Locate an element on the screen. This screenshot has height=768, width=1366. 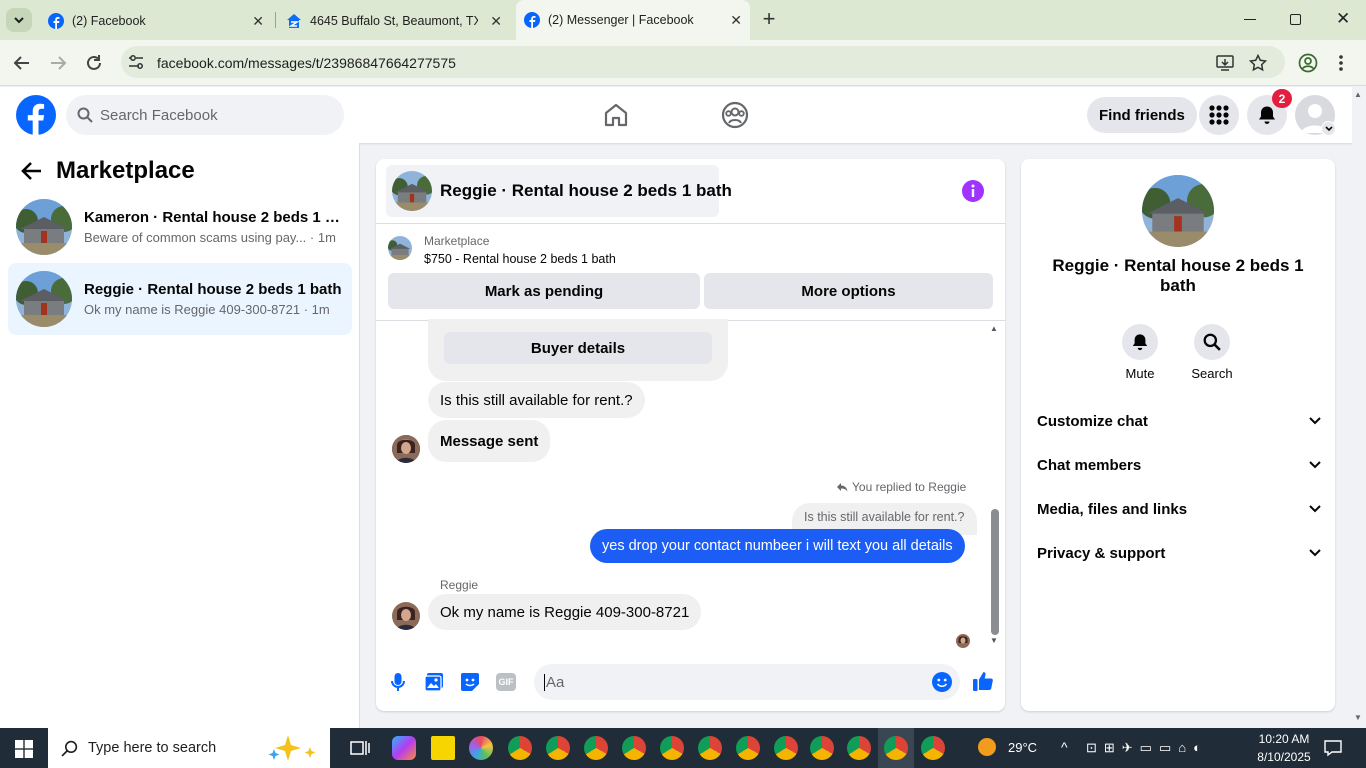
find-friends-button: Find friends is located at coordinates (1142, 115).